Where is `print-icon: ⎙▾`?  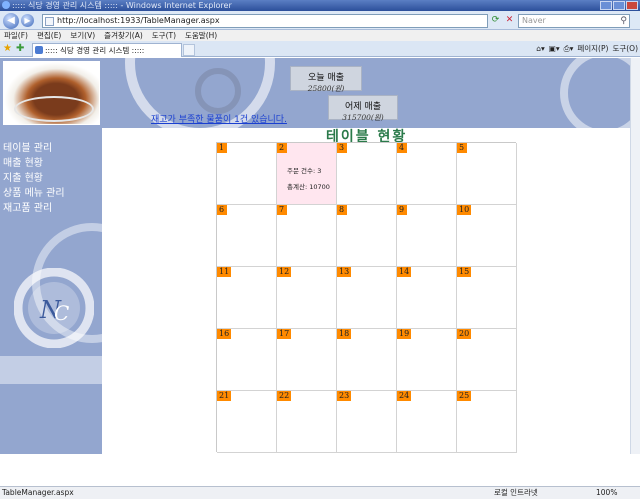 print-icon: ⎙▾ is located at coordinates (569, 49).